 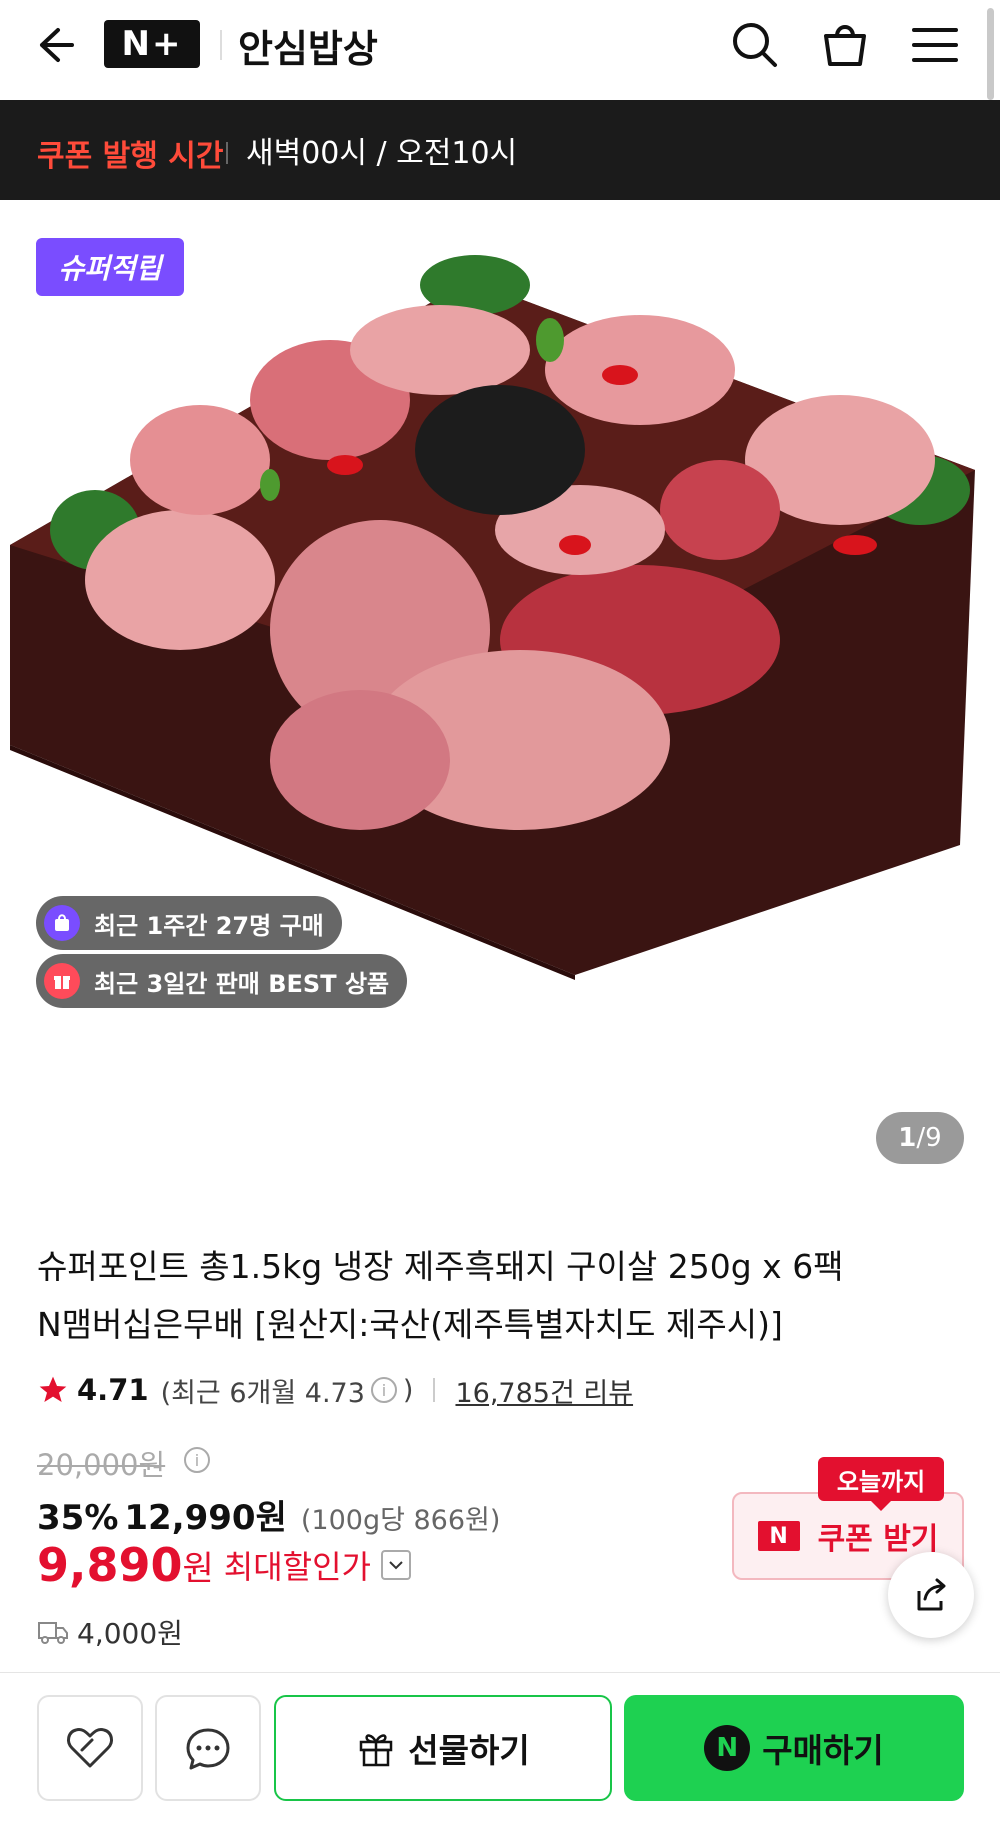 What do you see at coordinates (400, 1520) in the screenshot?
I see `unit-price: (100g당 866원)` at bounding box center [400, 1520].